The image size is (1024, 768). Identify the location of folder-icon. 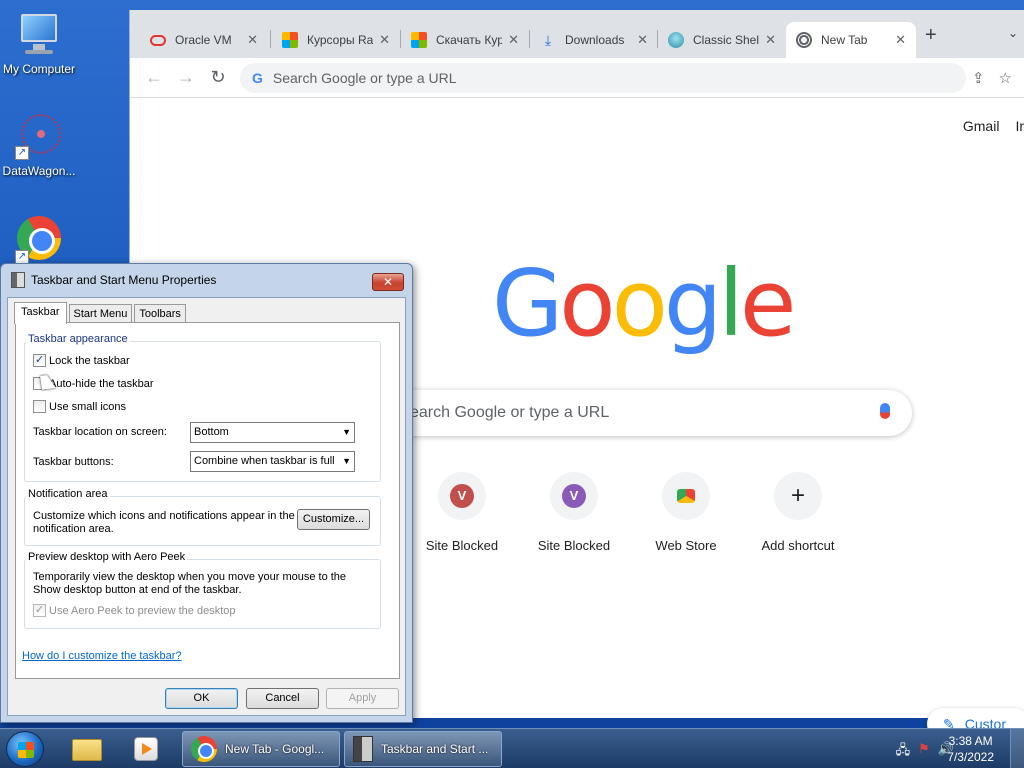
(87, 750).